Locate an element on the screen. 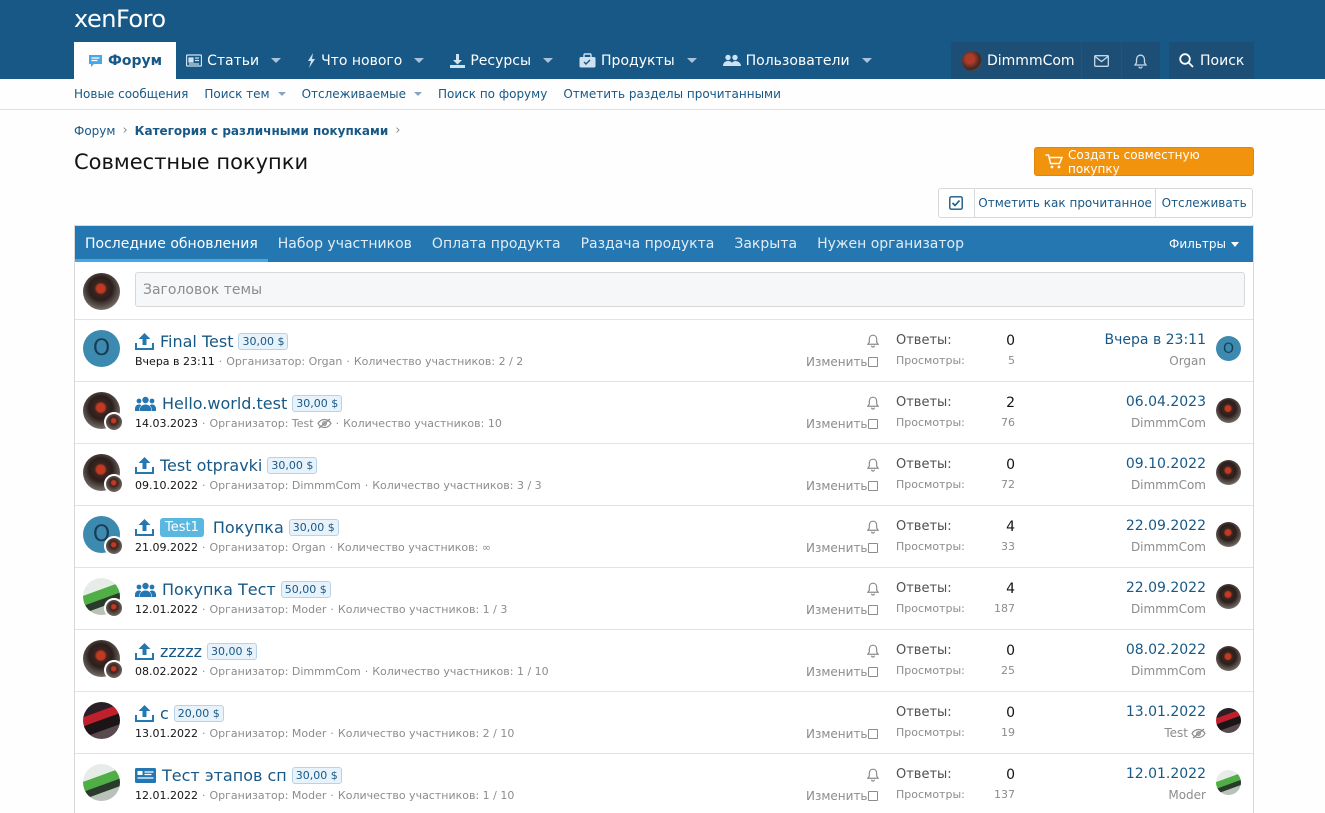 The image size is (1325, 813). filters-button: Фильтры is located at coordinates (1204, 244).